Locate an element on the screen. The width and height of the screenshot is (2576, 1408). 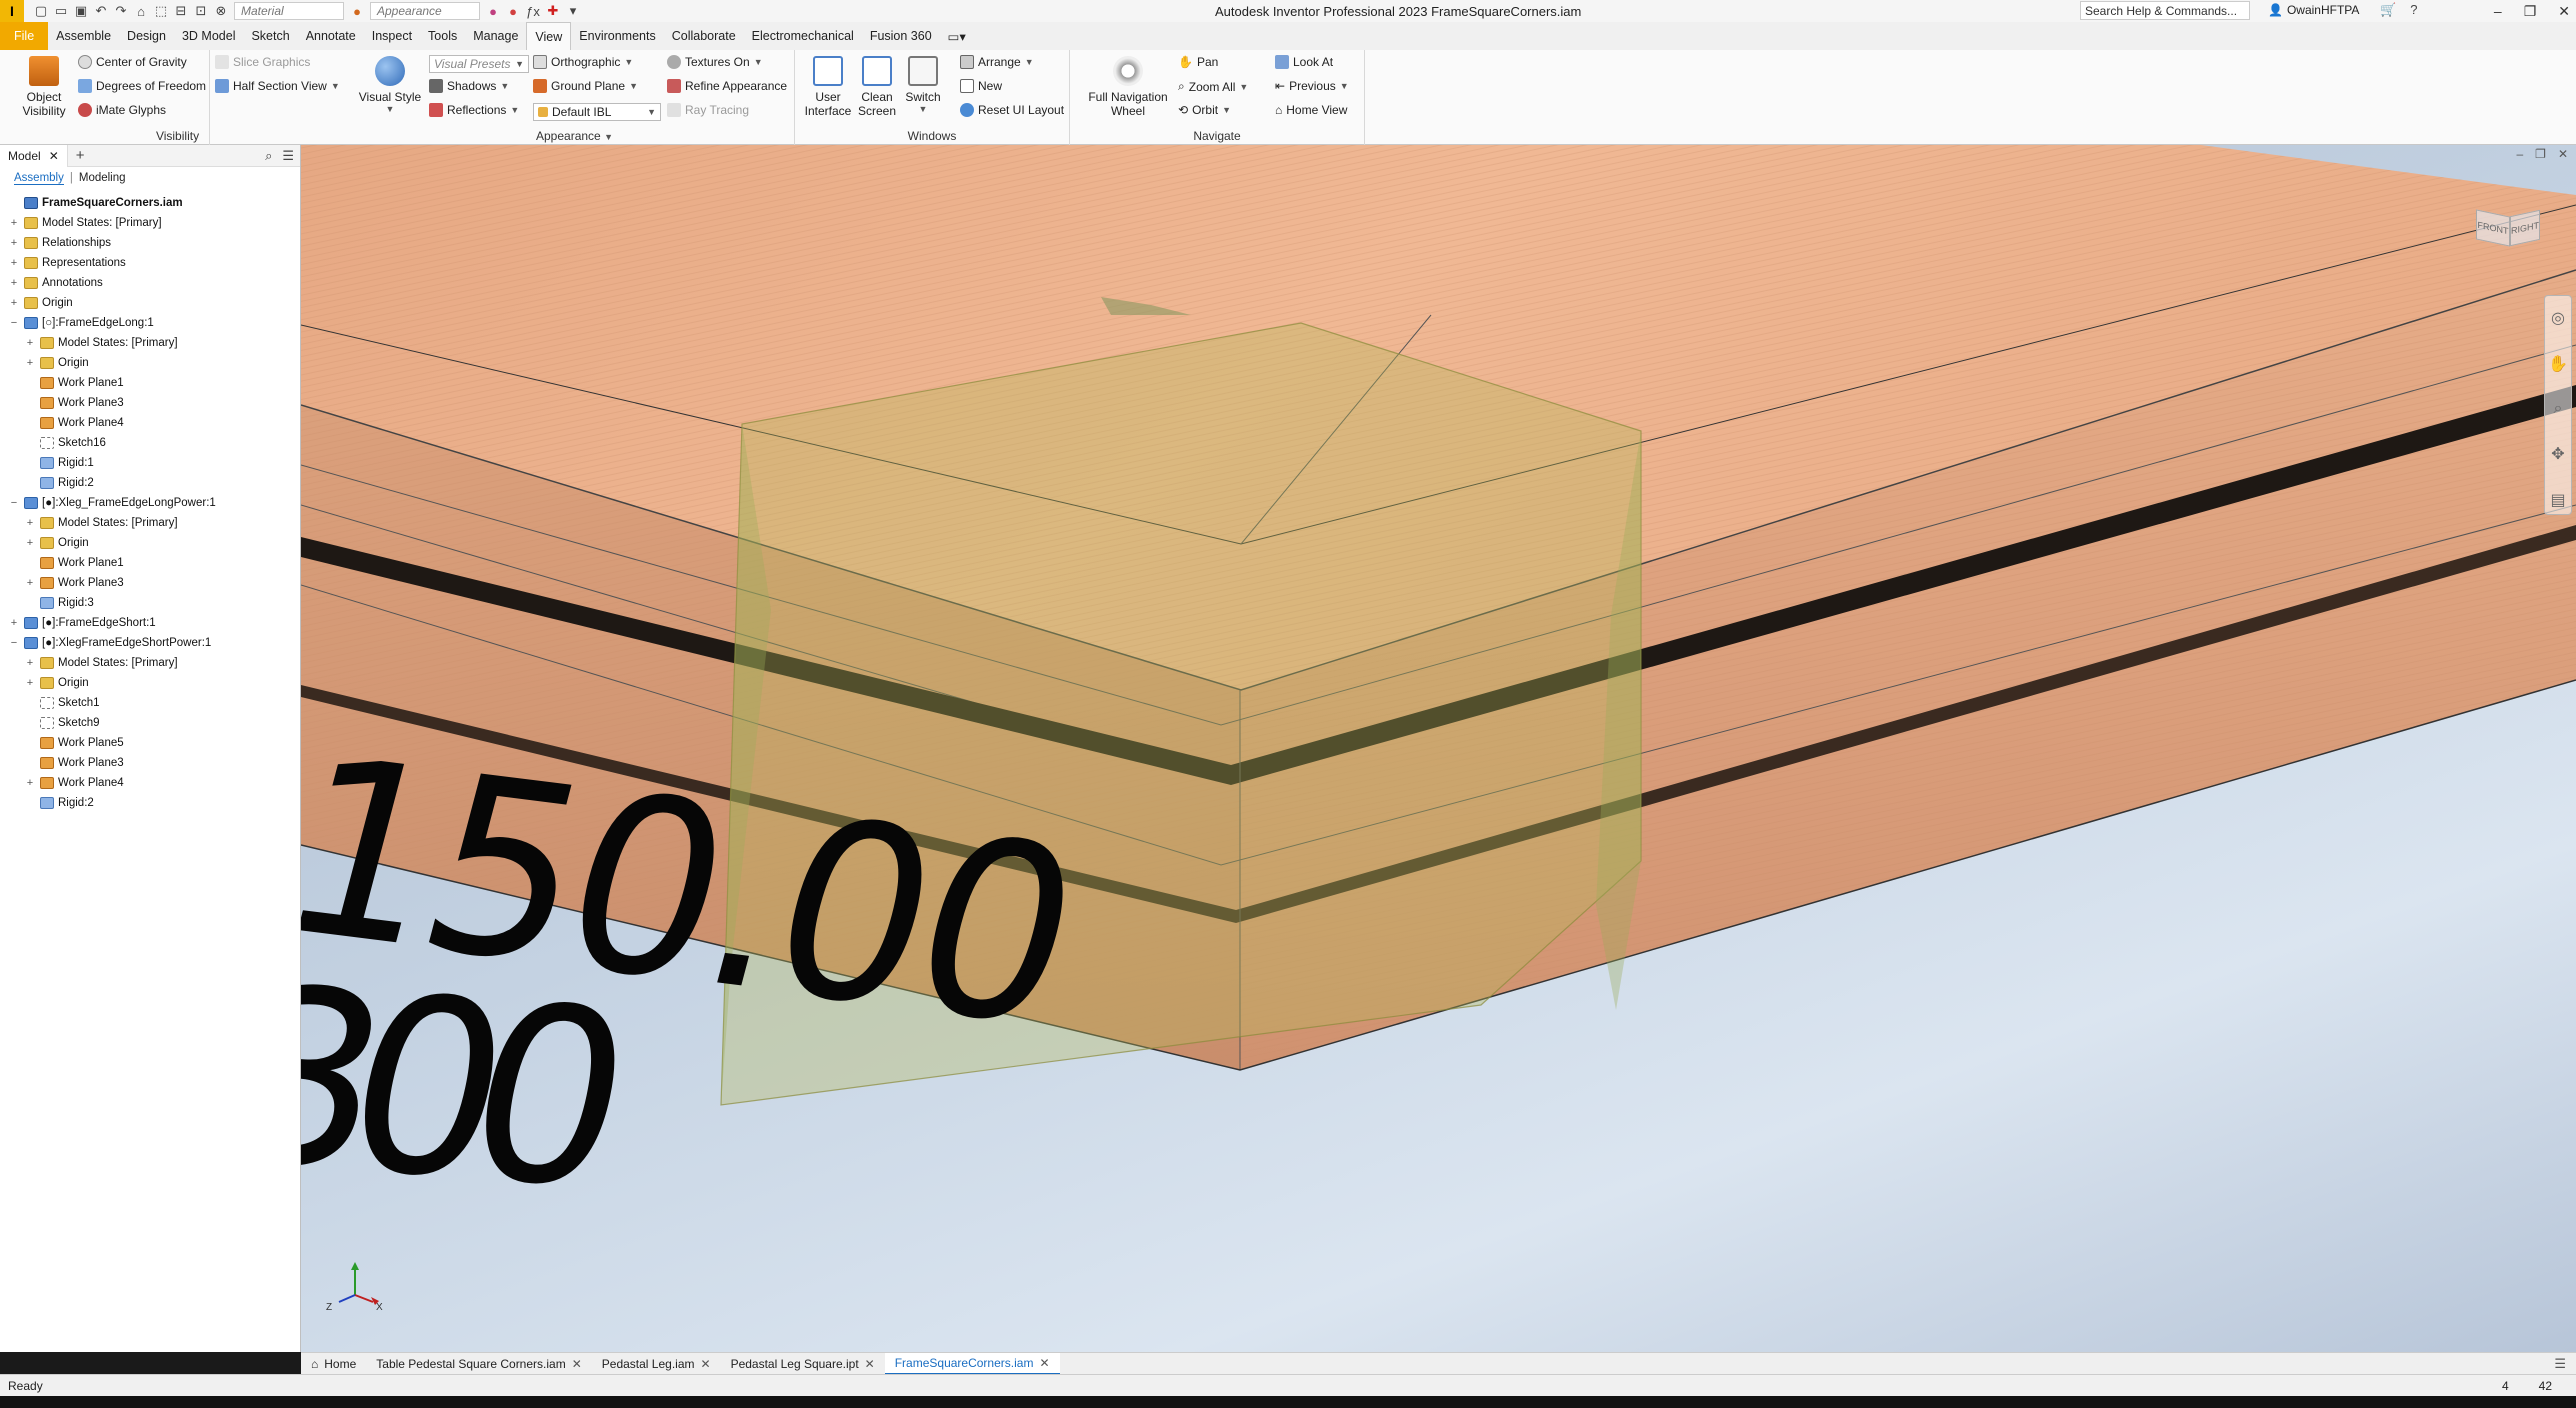
appearance-select: Appearance is located at coordinates (425, 11).